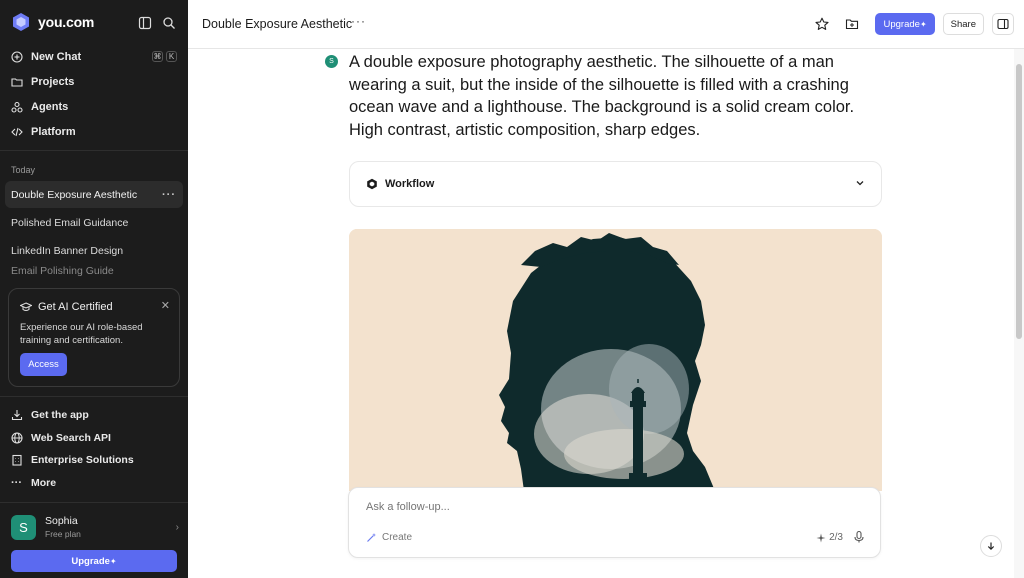  Describe the element at coordinates (74, 194) in the screenshot. I see `history-item-label: Double Exposure Aesthetic` at that location.